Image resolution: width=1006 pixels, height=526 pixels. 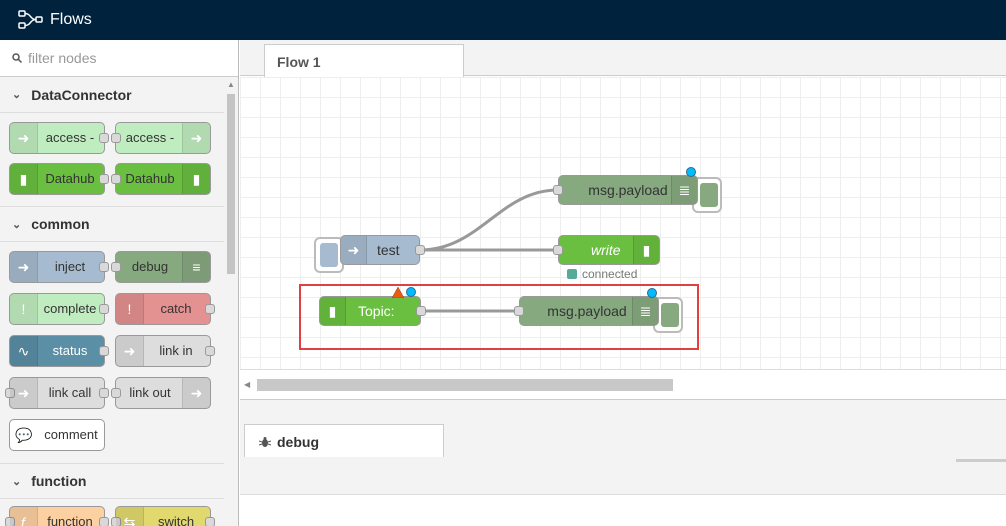 I want to click on sidebar-tabs: debug, so click(x=623, y=428).